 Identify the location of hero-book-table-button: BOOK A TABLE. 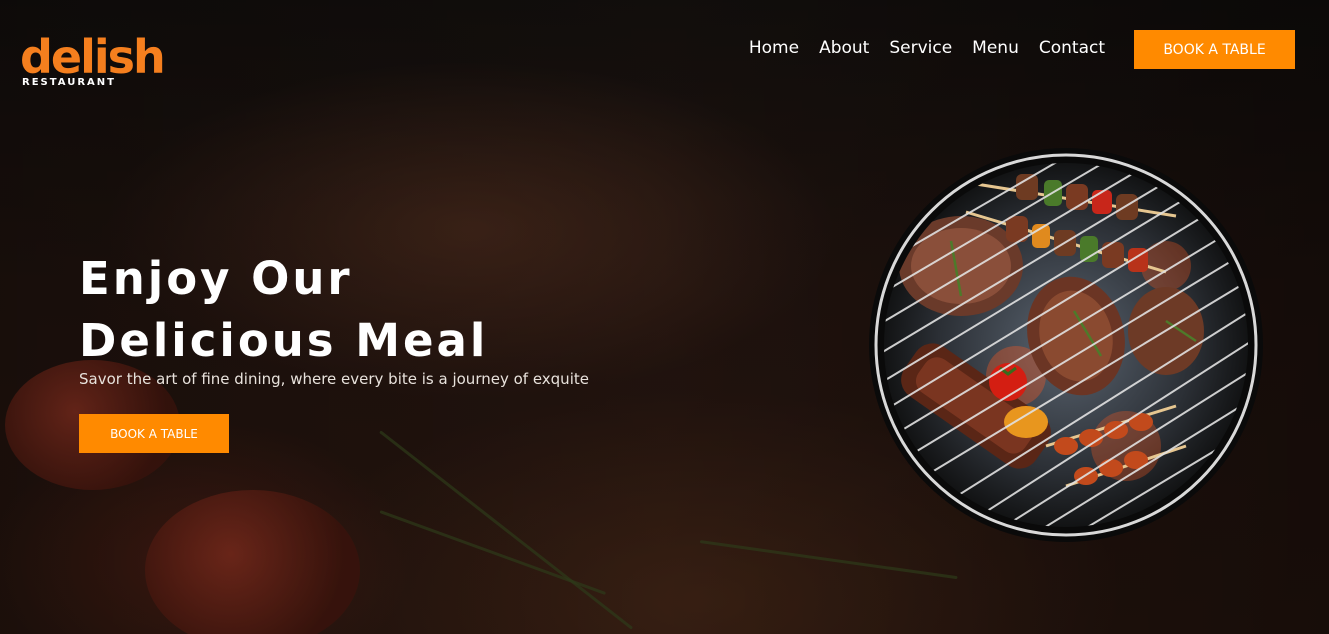
(154, 433).